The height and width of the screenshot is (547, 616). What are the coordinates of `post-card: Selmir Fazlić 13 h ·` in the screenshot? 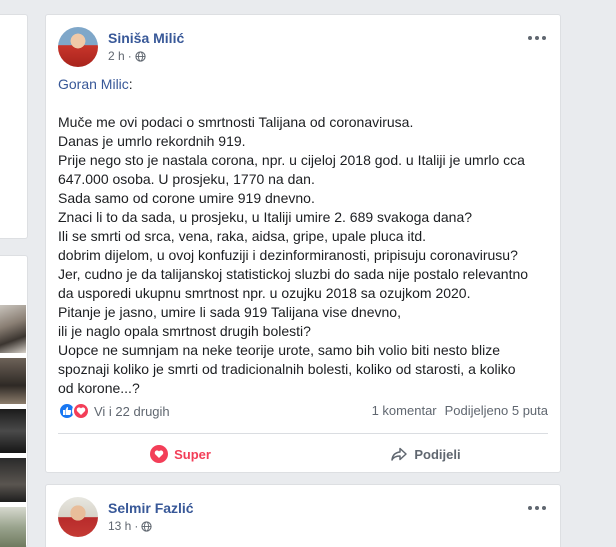 It's located at (303, 515).